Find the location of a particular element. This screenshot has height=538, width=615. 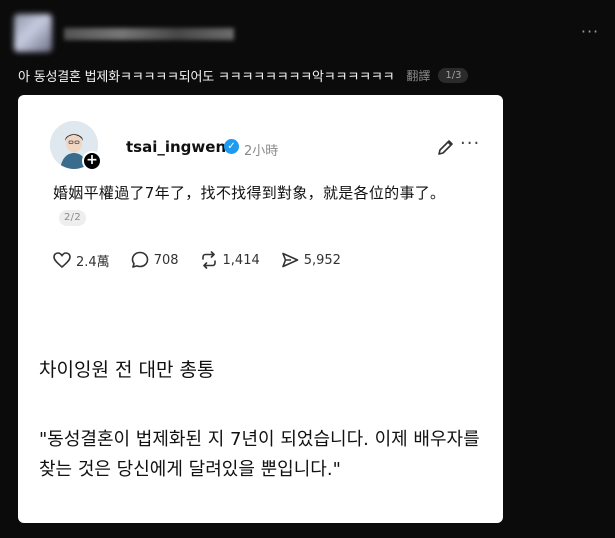

more-options-icon: ··· is located at coordinates (590, 32).